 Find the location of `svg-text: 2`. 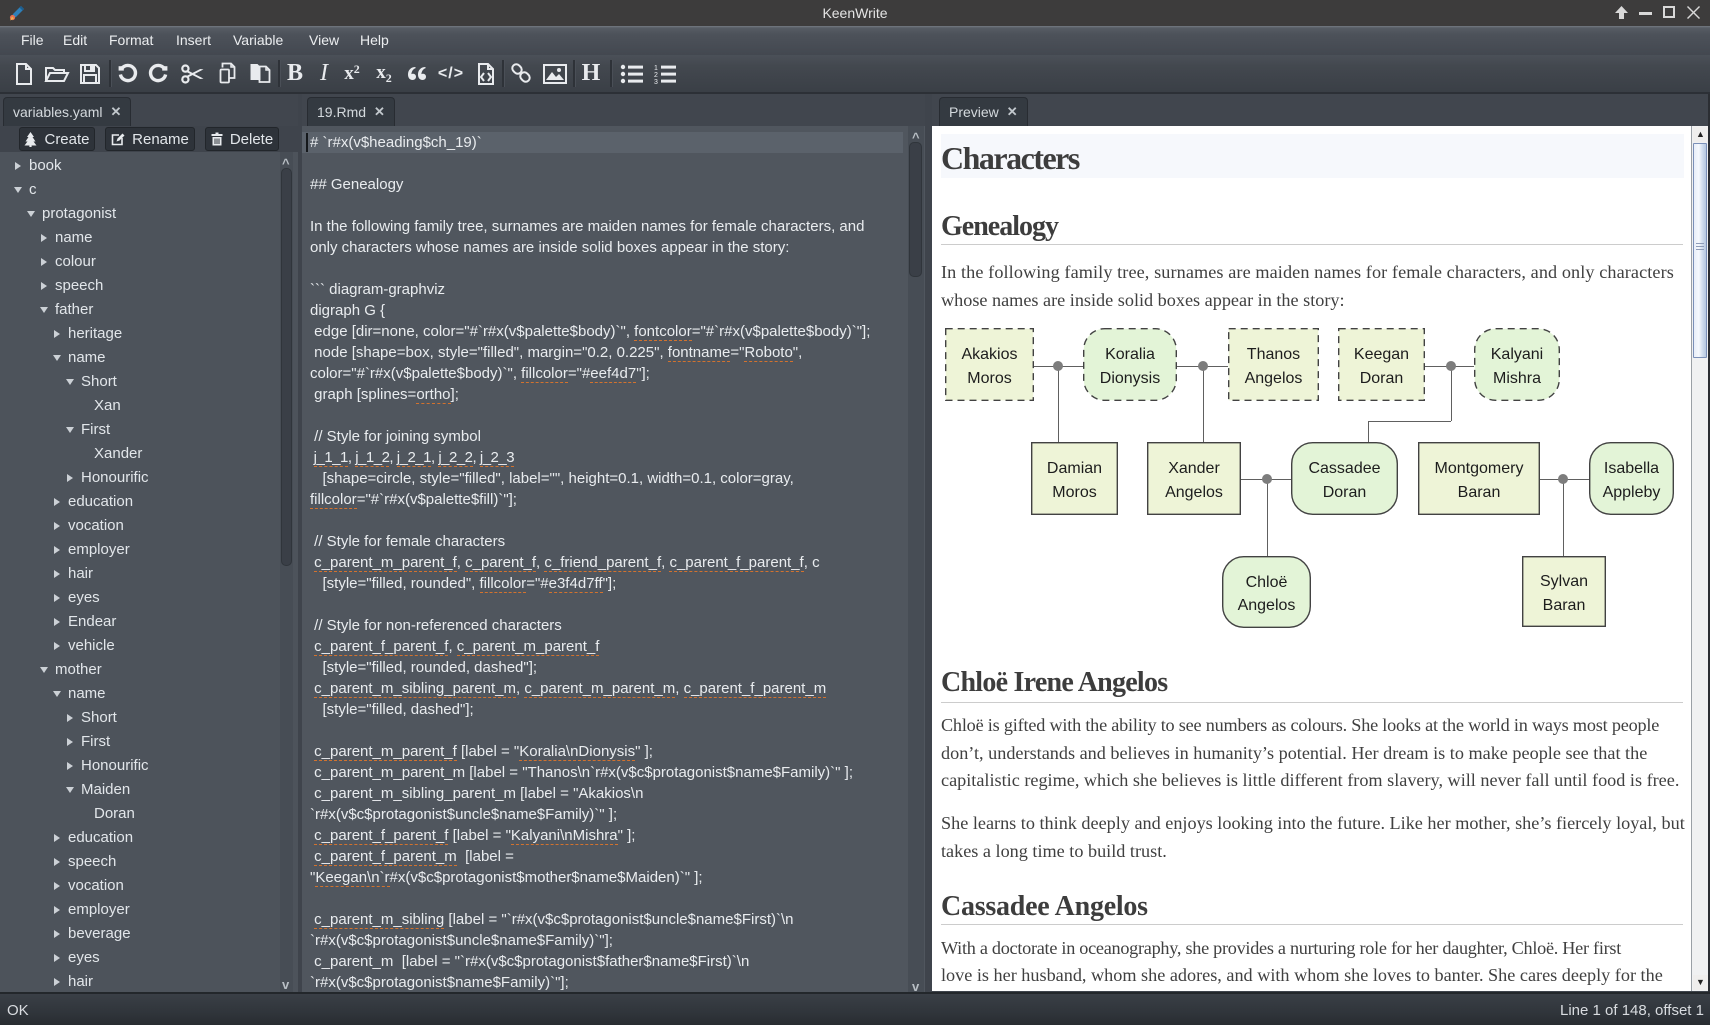

svg-text: 2 is located at coordinates (656, 75).